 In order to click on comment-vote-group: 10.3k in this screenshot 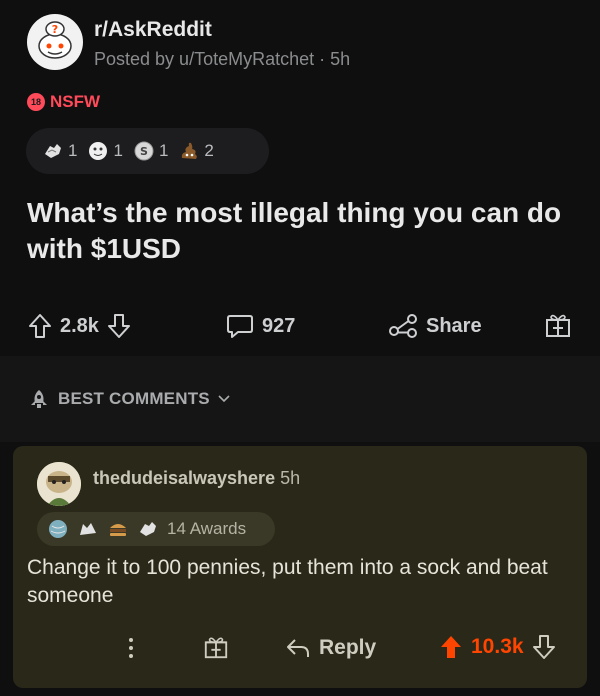, I will do `click(497, 647)`.